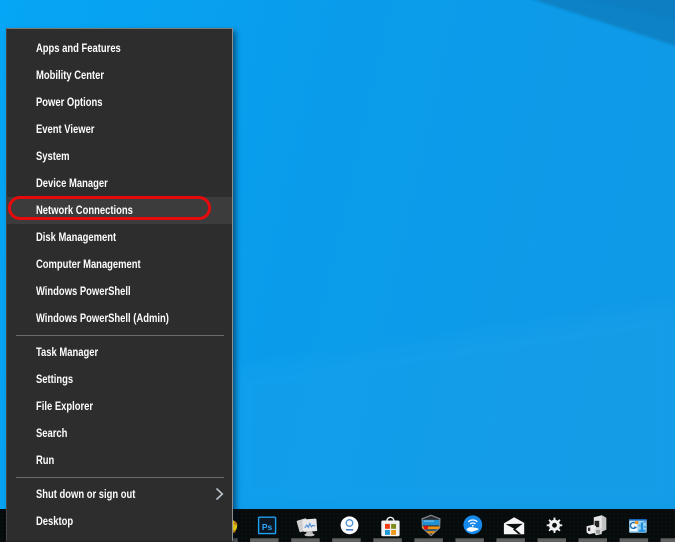 The image size is (675, 542). I want to click on svg-text: Ps, so click(267, 527).